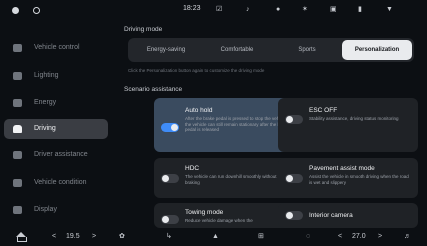  I want to click on mute-icon: ♪, so click(248, 9).